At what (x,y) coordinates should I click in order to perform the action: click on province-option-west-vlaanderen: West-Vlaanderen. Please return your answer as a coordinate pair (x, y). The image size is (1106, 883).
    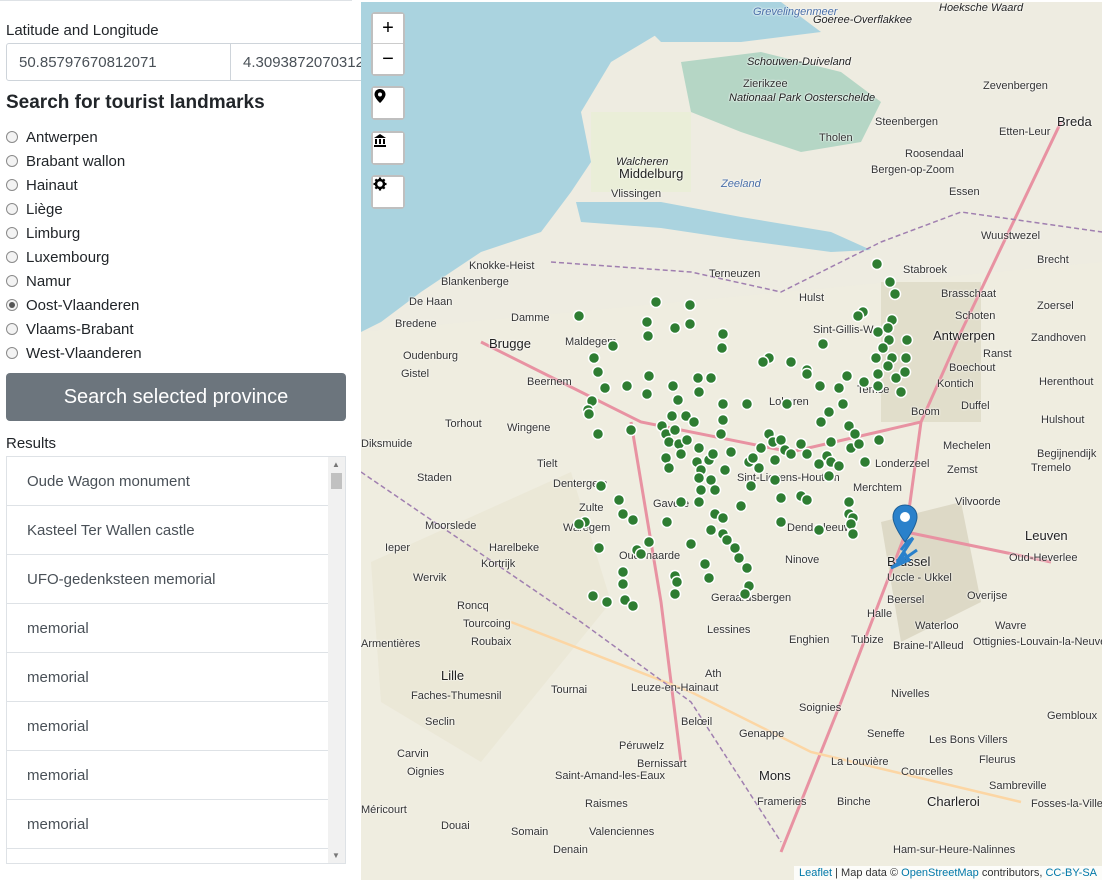
    Looking at the image, I should click on (74, 353).